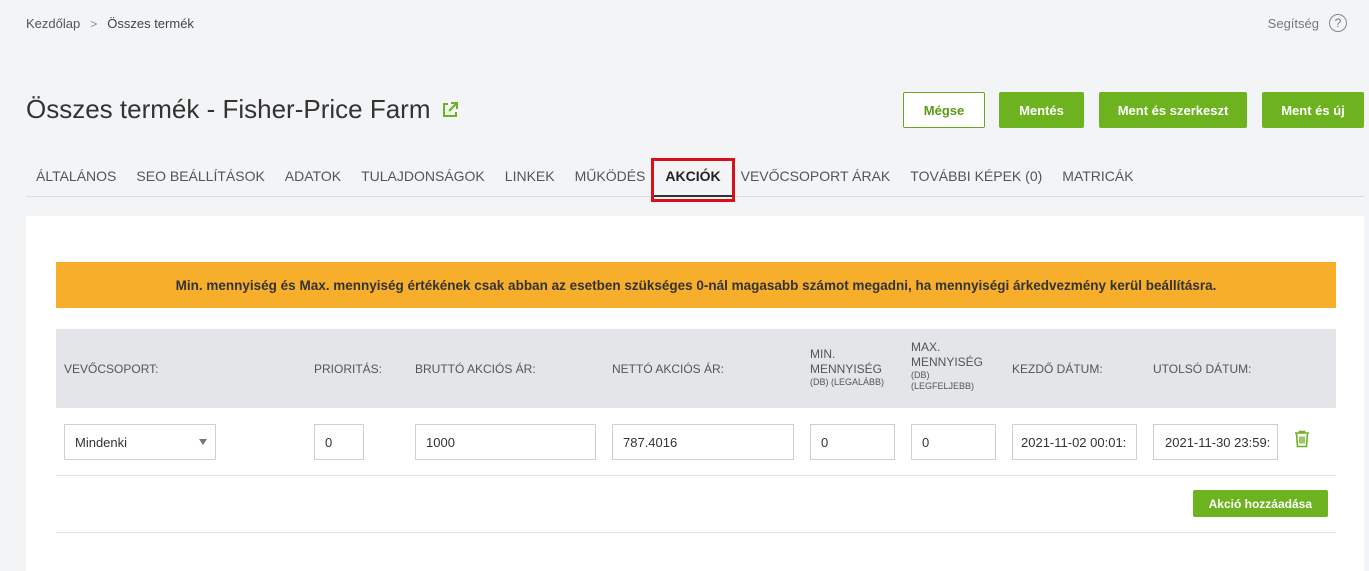  Describe the element at coordinates (111, 369) in the screenshot. I see `col-customer-group: VEVŐCSOPORT:` at that location.